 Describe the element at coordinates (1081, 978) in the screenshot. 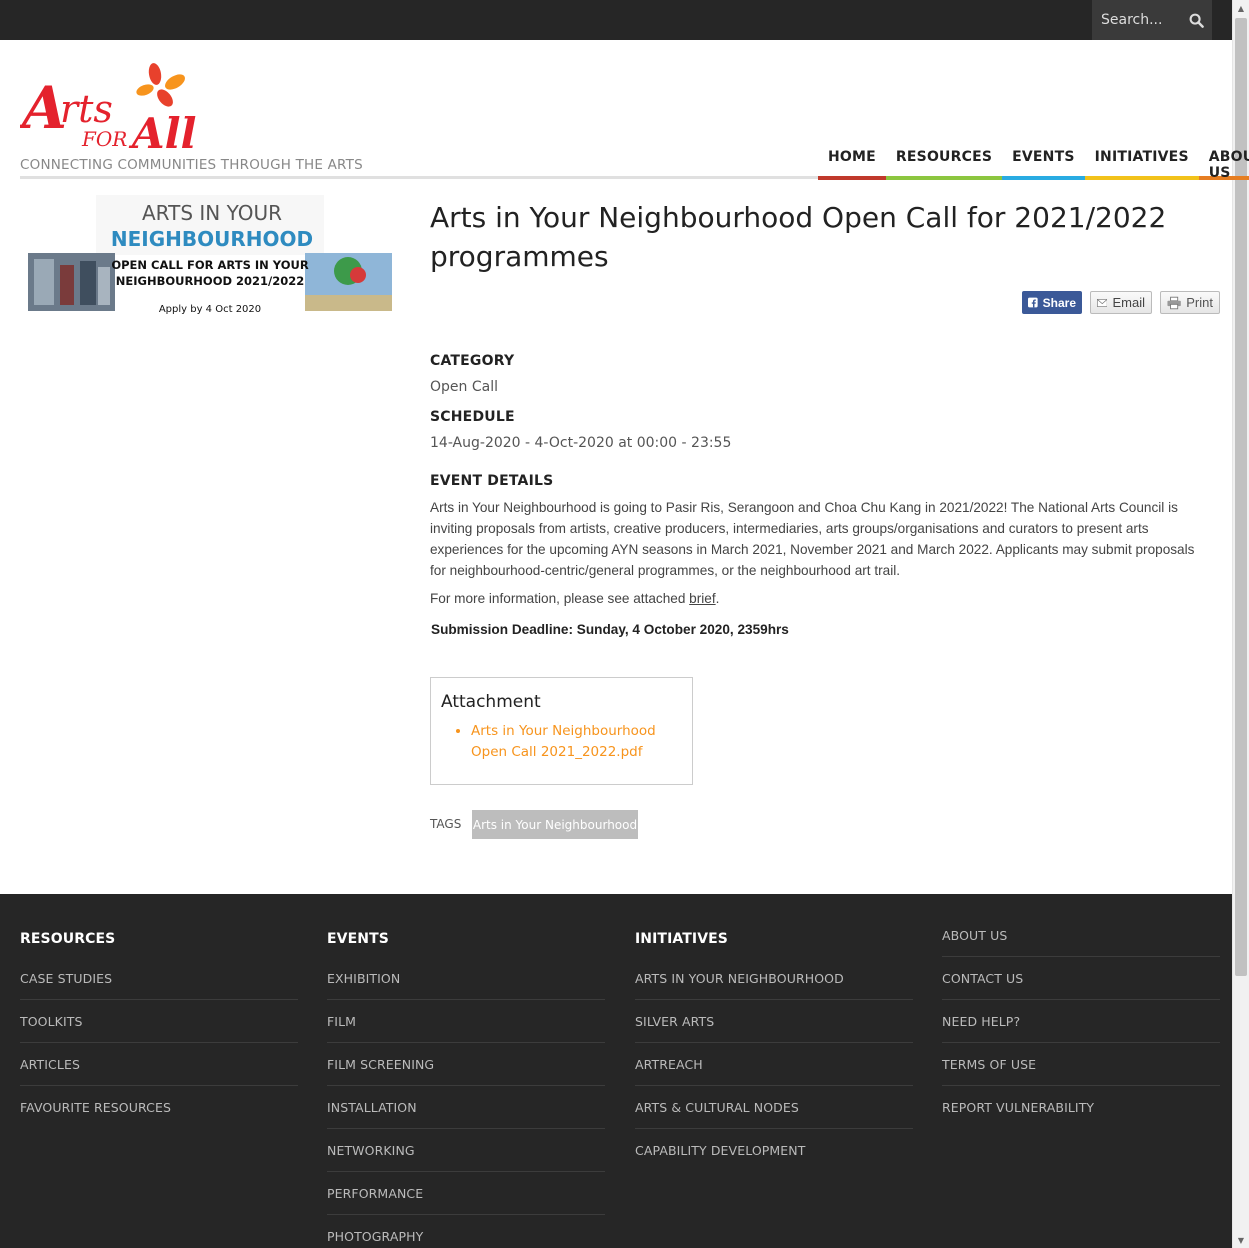

I see `footer-link: CONTACT US` at that location.